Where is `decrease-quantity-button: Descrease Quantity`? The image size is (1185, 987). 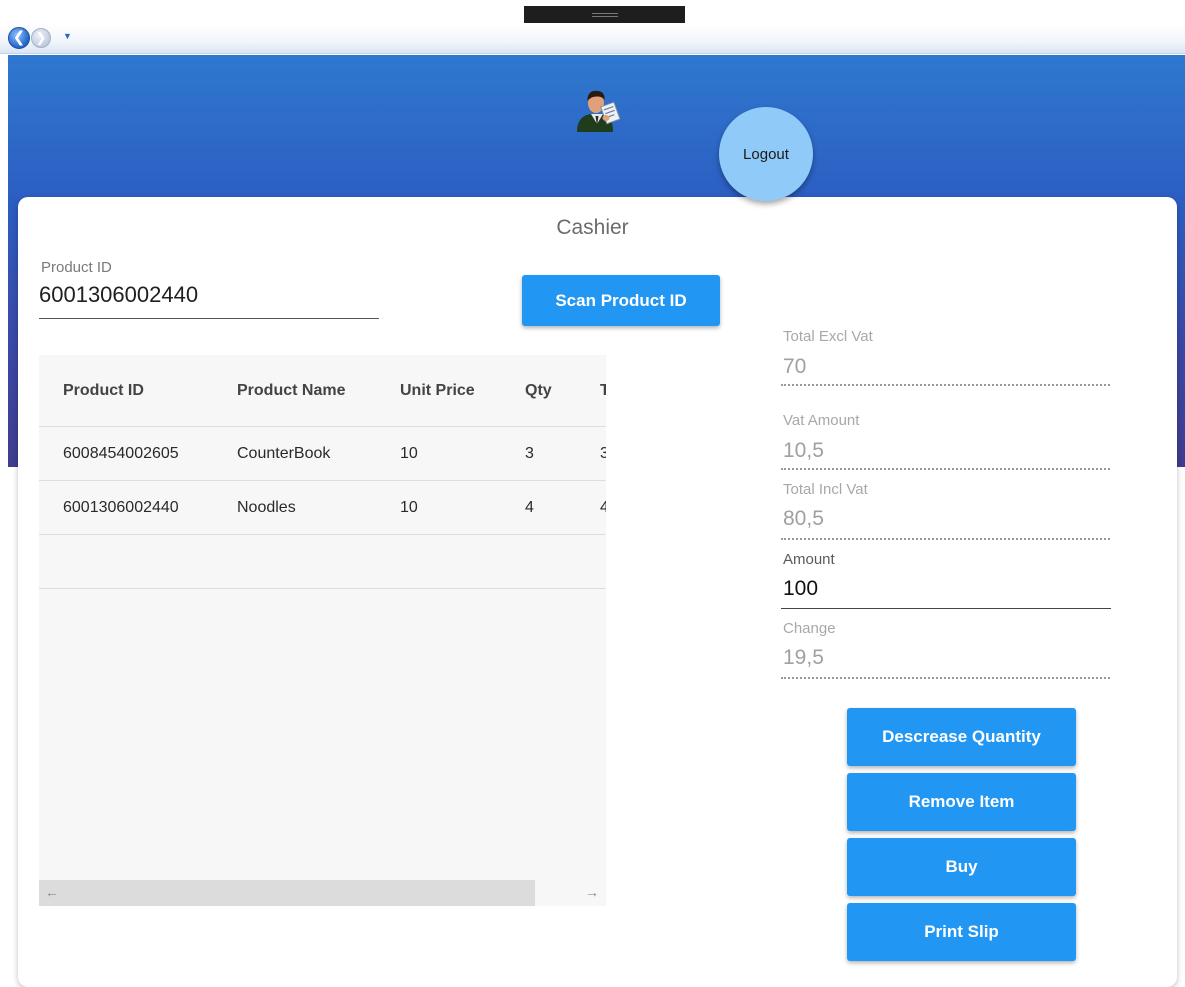 decrease-quantity-button: Descrease Quantity is located at coordinates (961, 737).